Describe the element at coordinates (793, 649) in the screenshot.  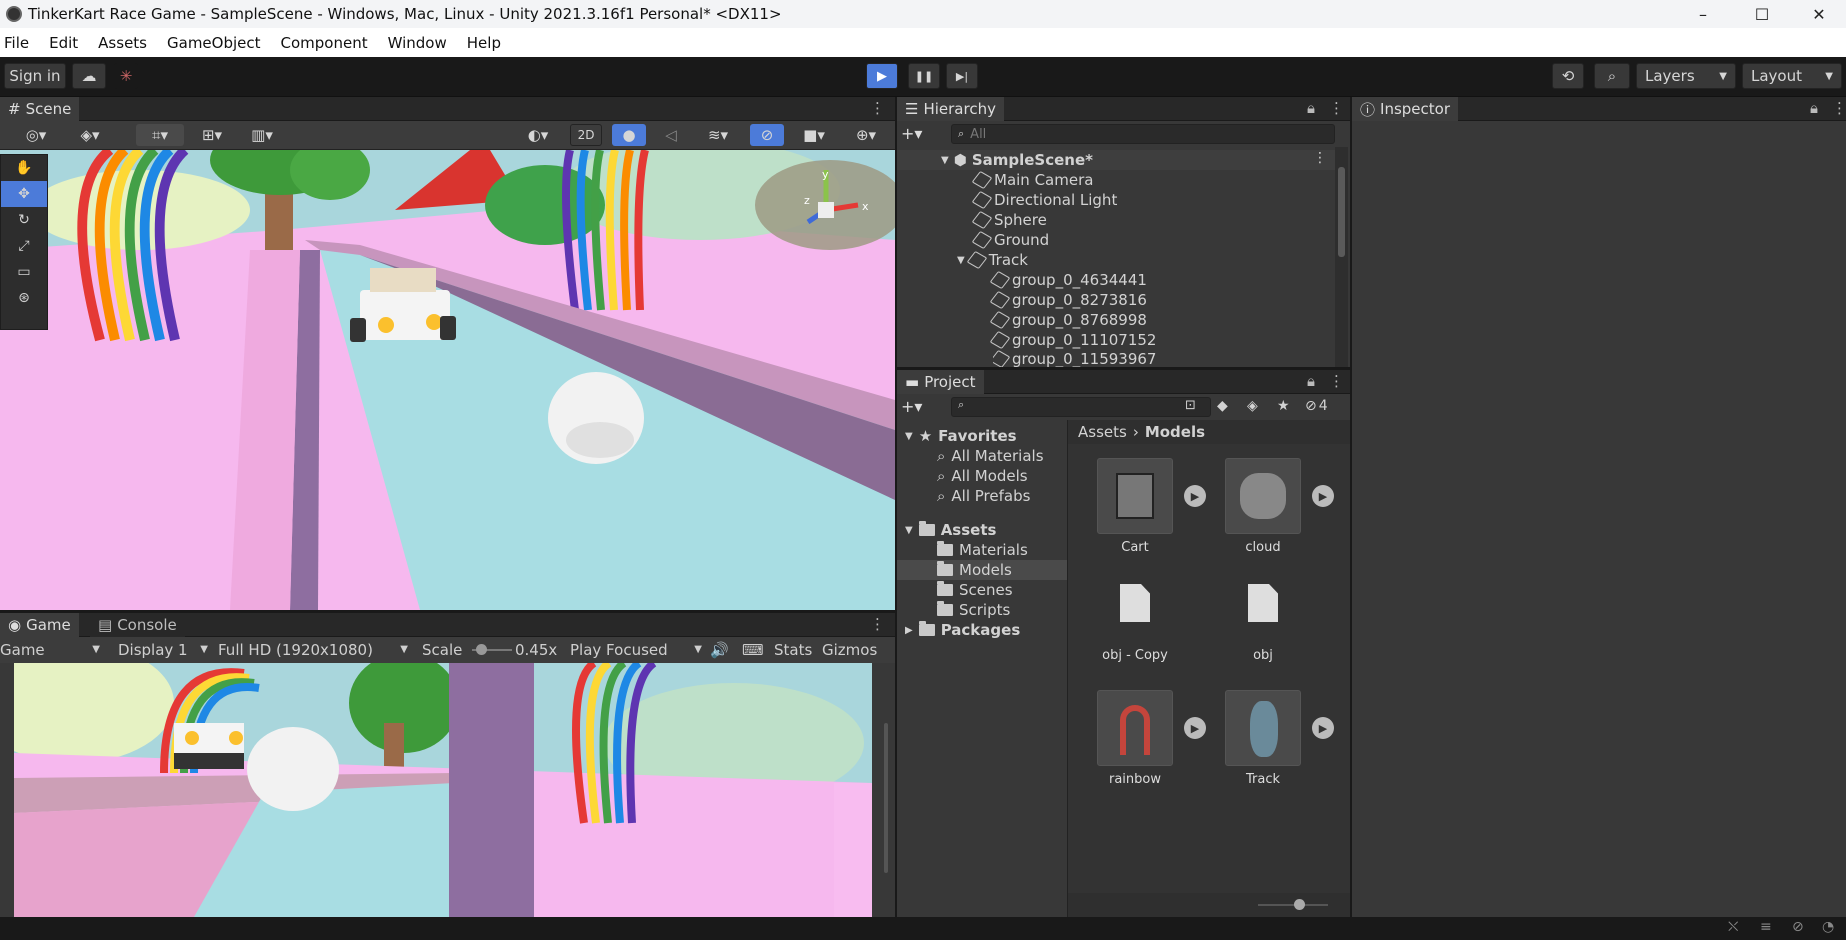
I see `stats-button: Stats` at that location.